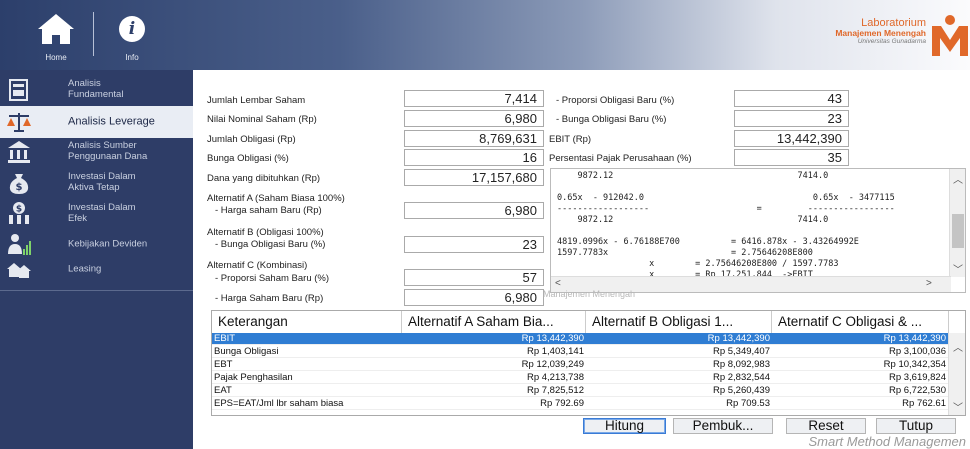 The image size is (970, 449). Describe the element at coordinates (96, 183) in the screenshot. I see `sidebar-item-aktiva-tetap: $ Investasi Dalam Aktiva Tetap` at that location.